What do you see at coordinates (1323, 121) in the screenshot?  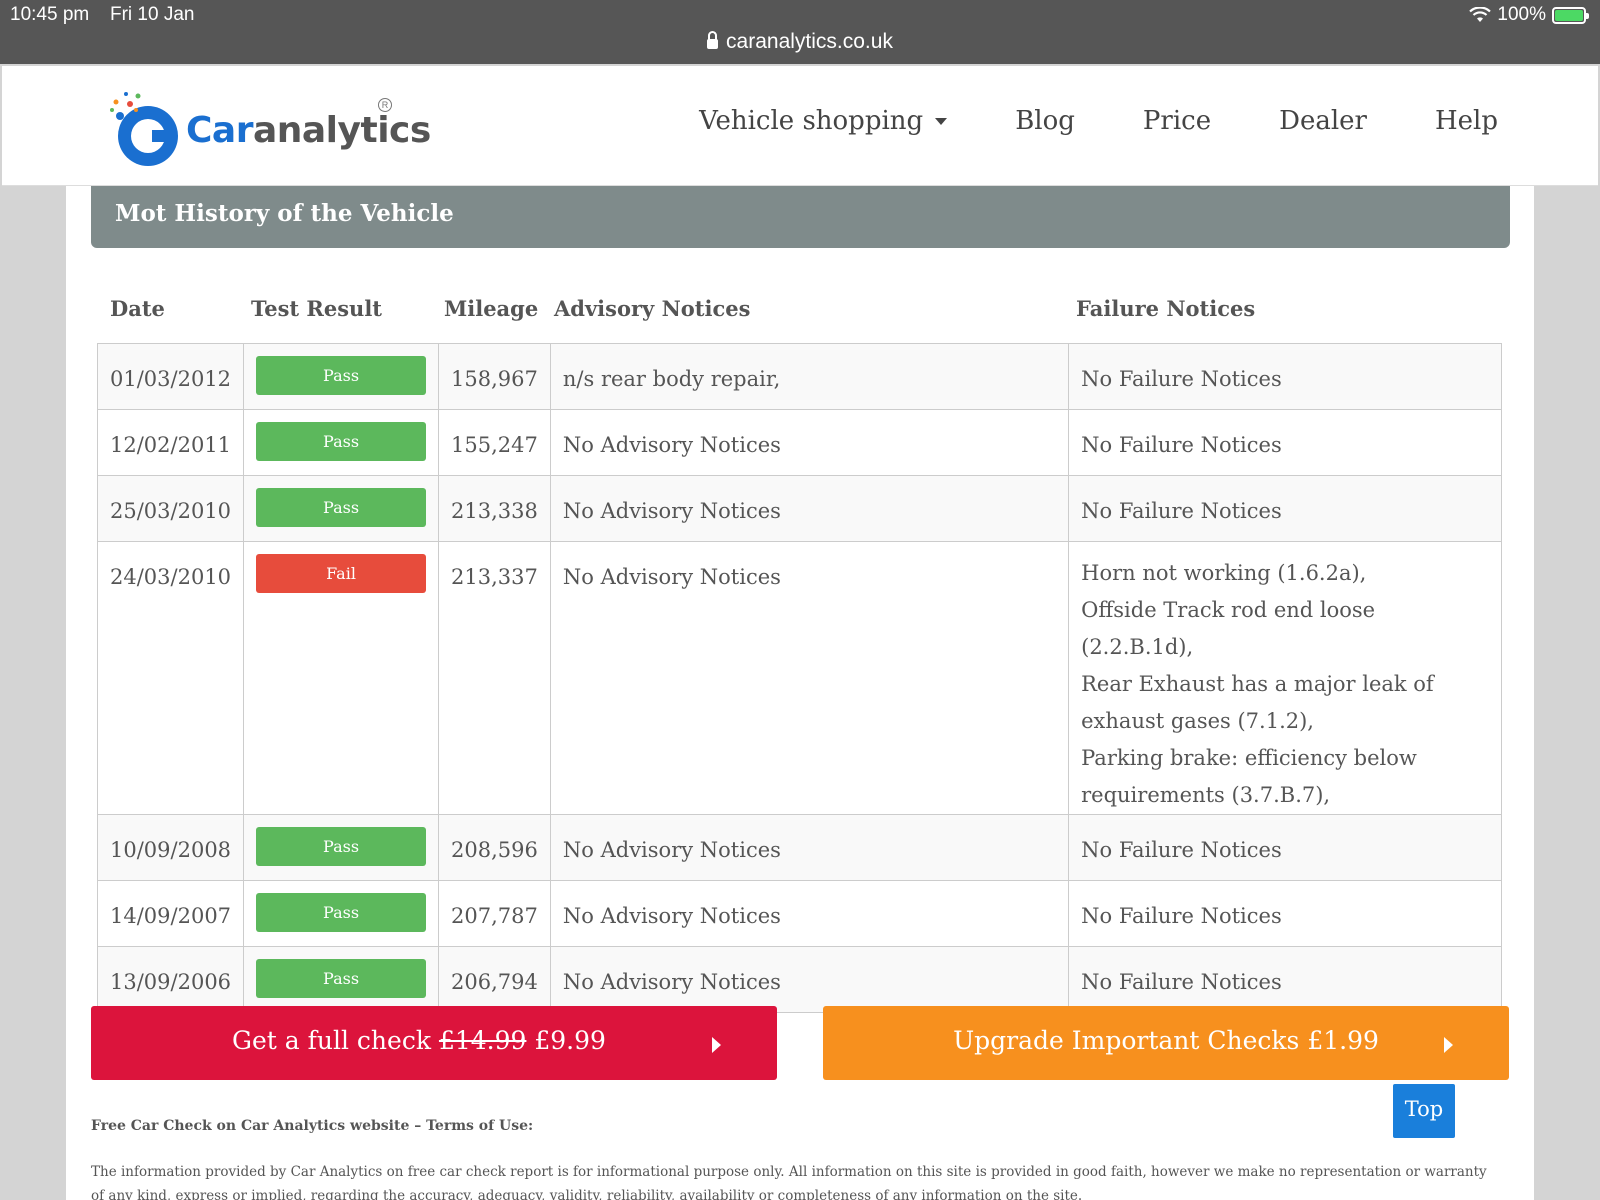 I see `nav-dealer: Dealer` at bounding box center [1323, 121].